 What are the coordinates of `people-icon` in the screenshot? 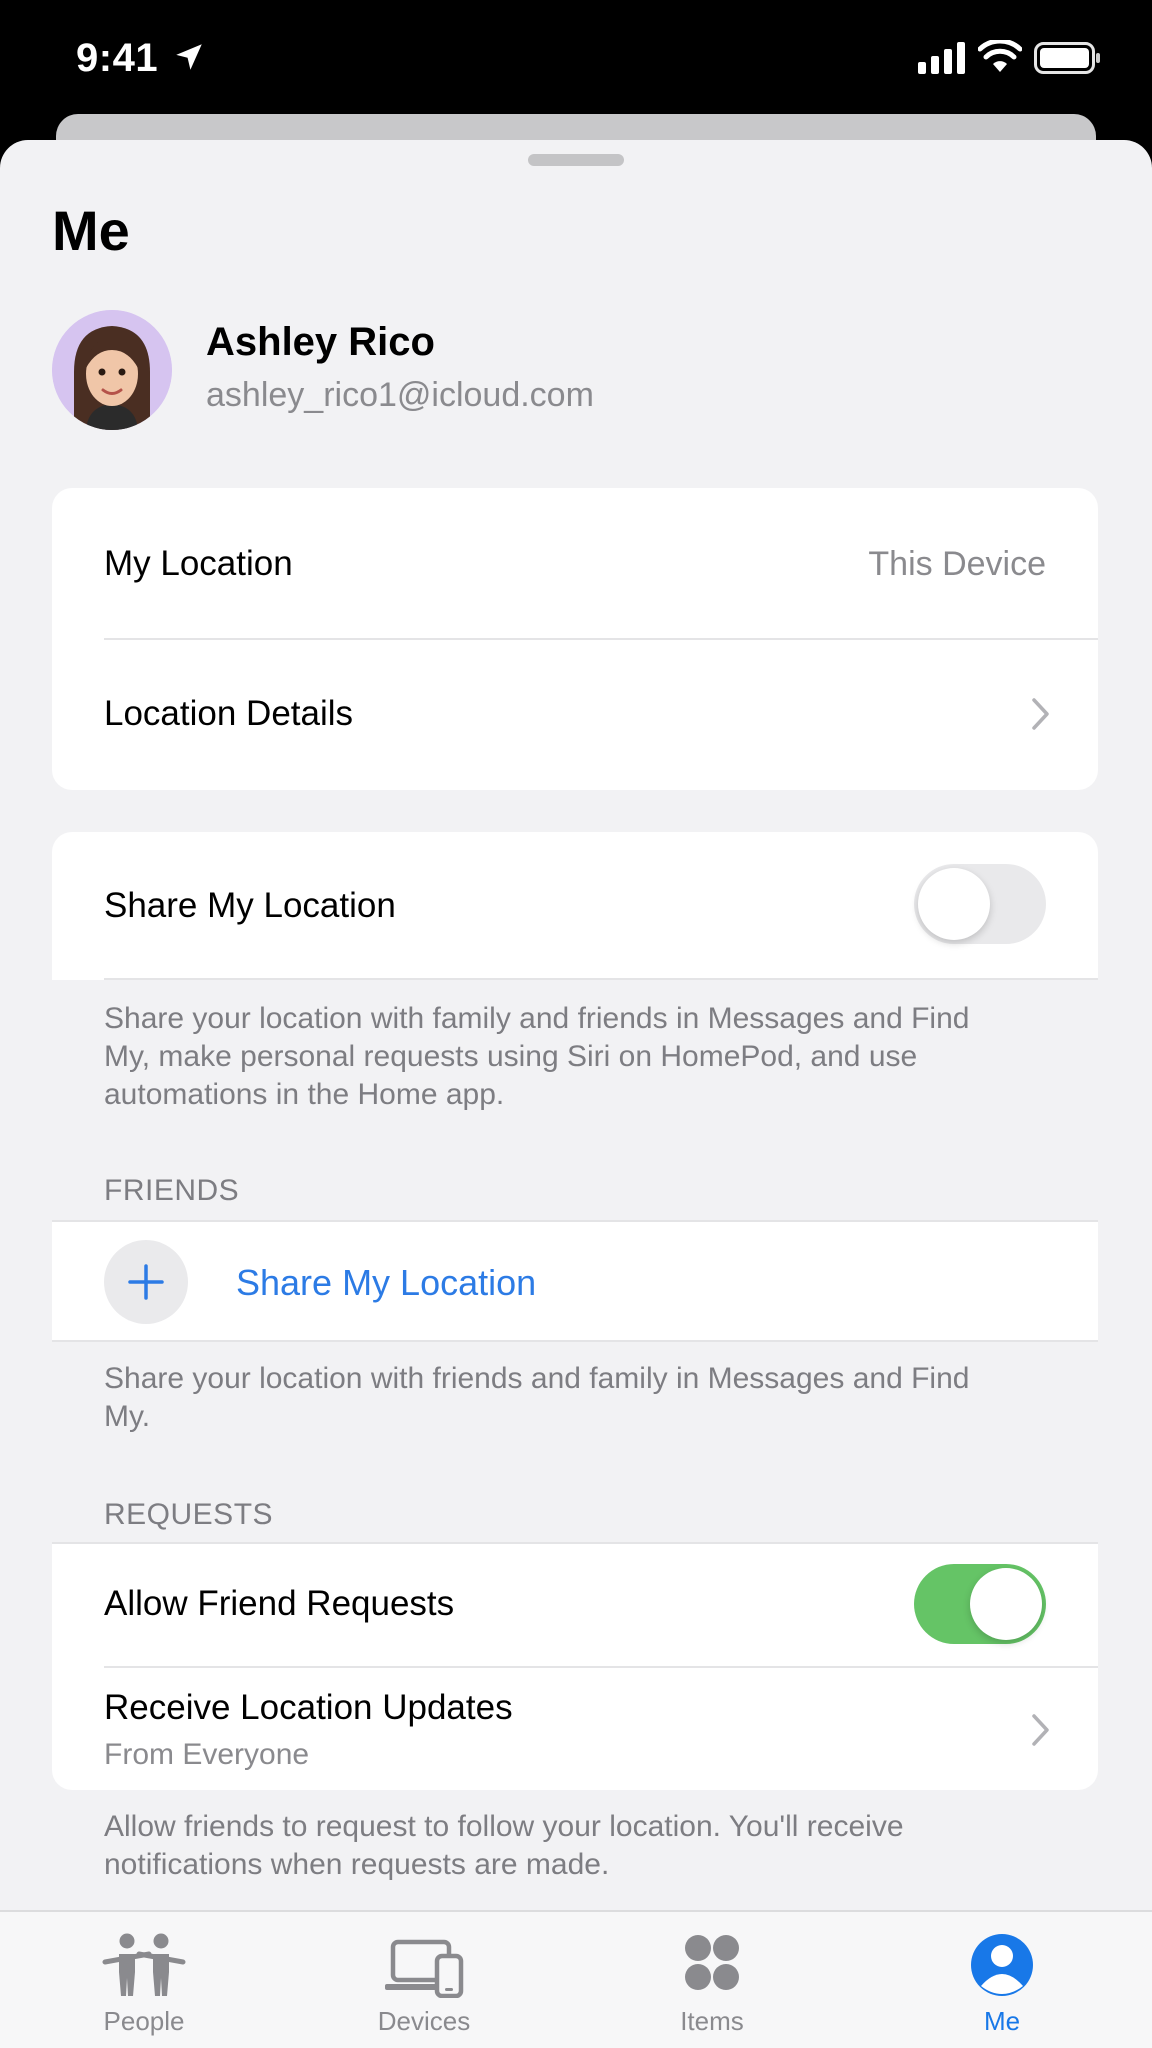 It's located at (144, 1964).